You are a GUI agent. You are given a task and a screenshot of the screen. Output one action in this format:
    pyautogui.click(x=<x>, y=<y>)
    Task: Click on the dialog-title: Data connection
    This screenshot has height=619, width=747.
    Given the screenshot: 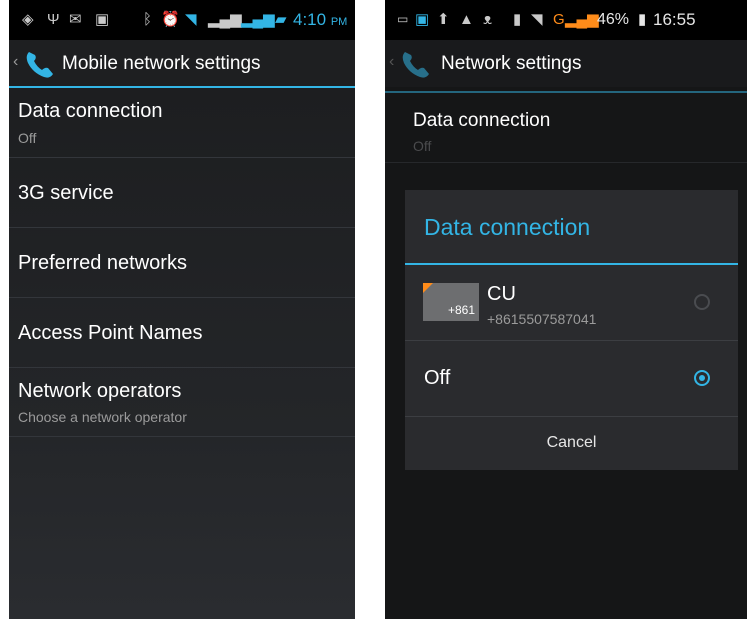 What is the action you would take?
    pyautogui.click(x=507, y=227)
    